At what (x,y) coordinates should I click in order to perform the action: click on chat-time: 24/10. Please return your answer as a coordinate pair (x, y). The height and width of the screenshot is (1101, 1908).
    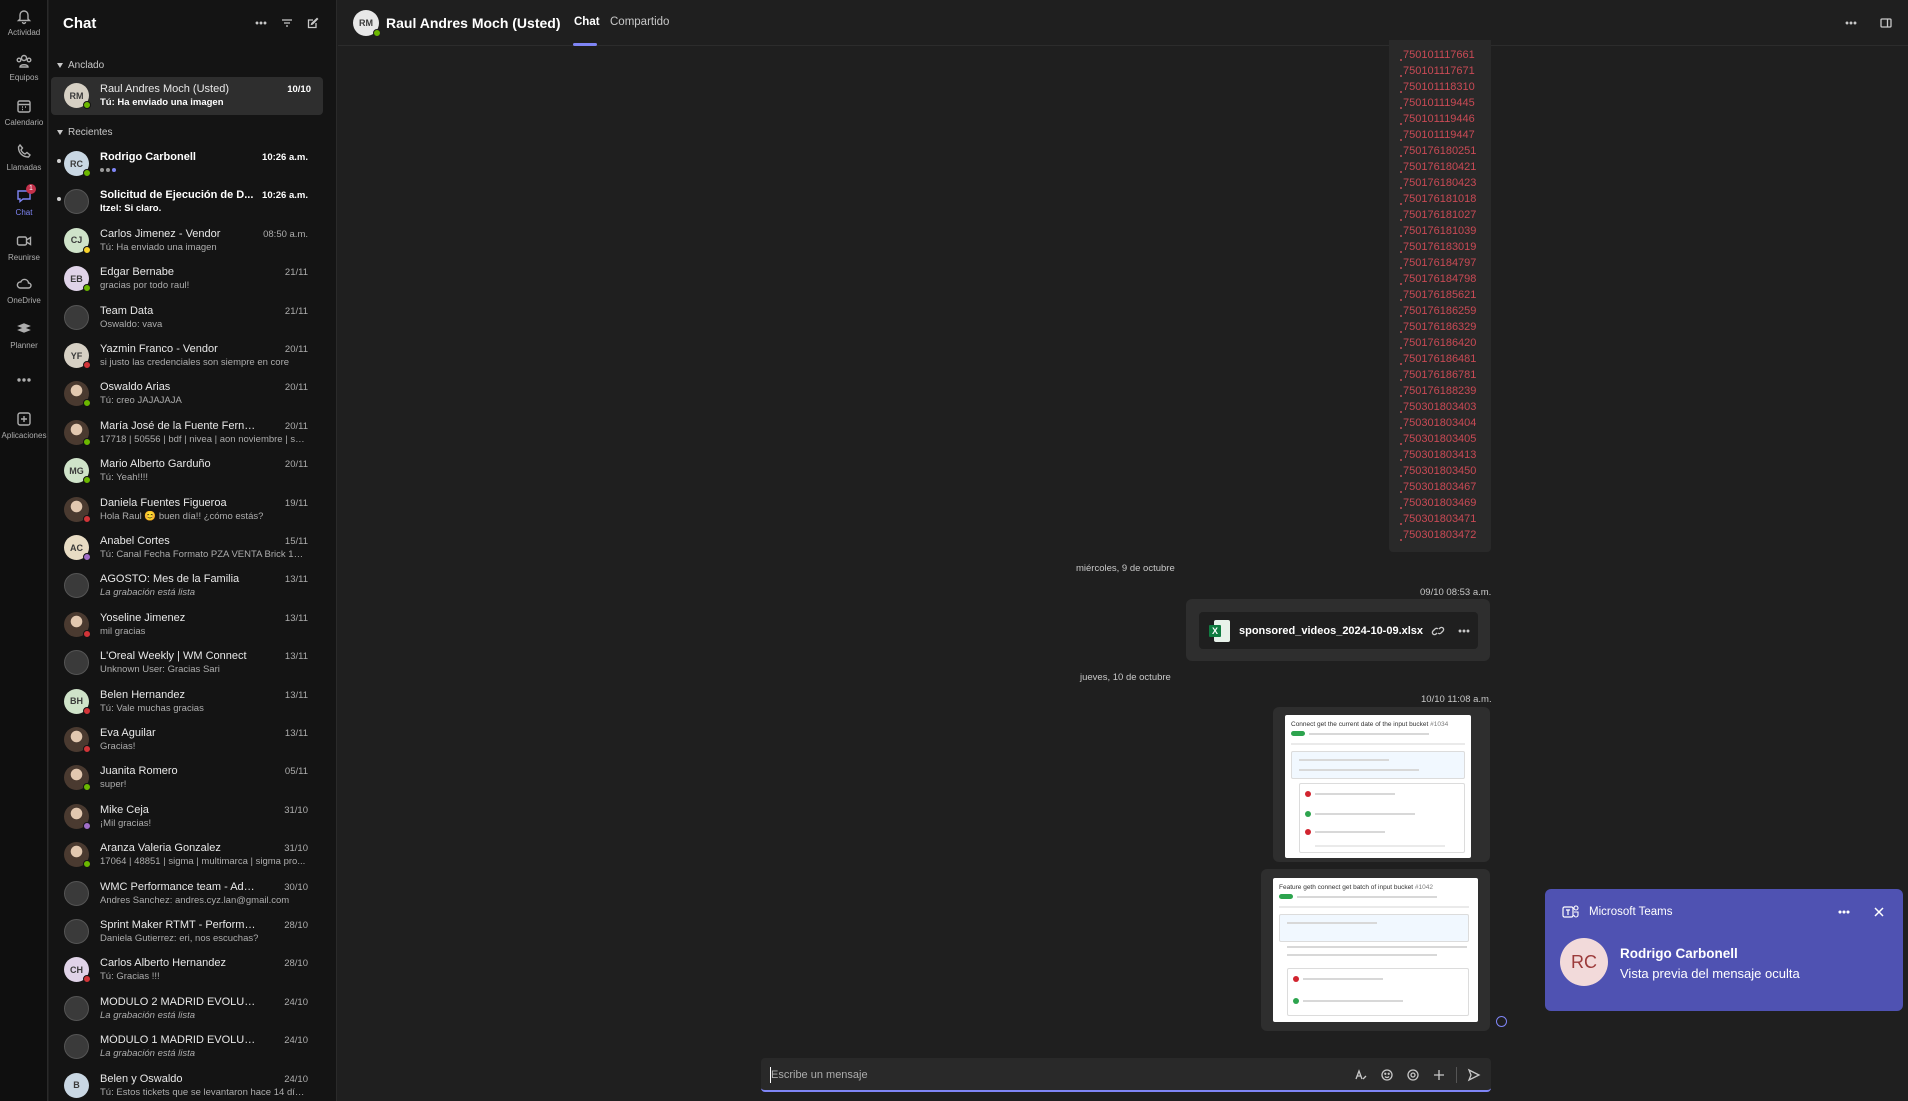
    Looking at the image, I should click on (296, 1002).